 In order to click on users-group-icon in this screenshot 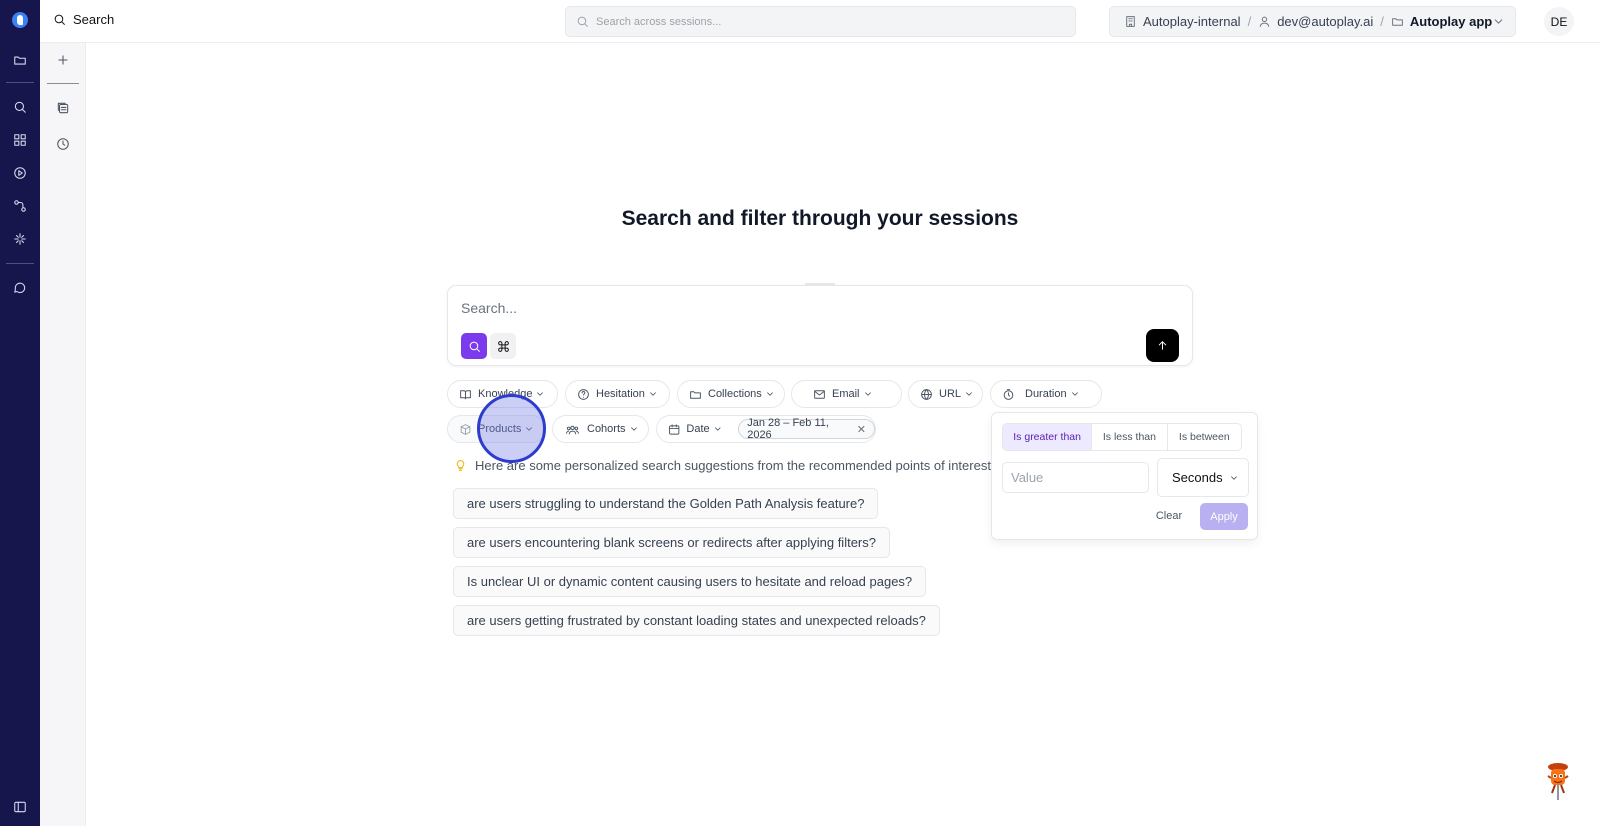, I will do `click(572, 429)`.